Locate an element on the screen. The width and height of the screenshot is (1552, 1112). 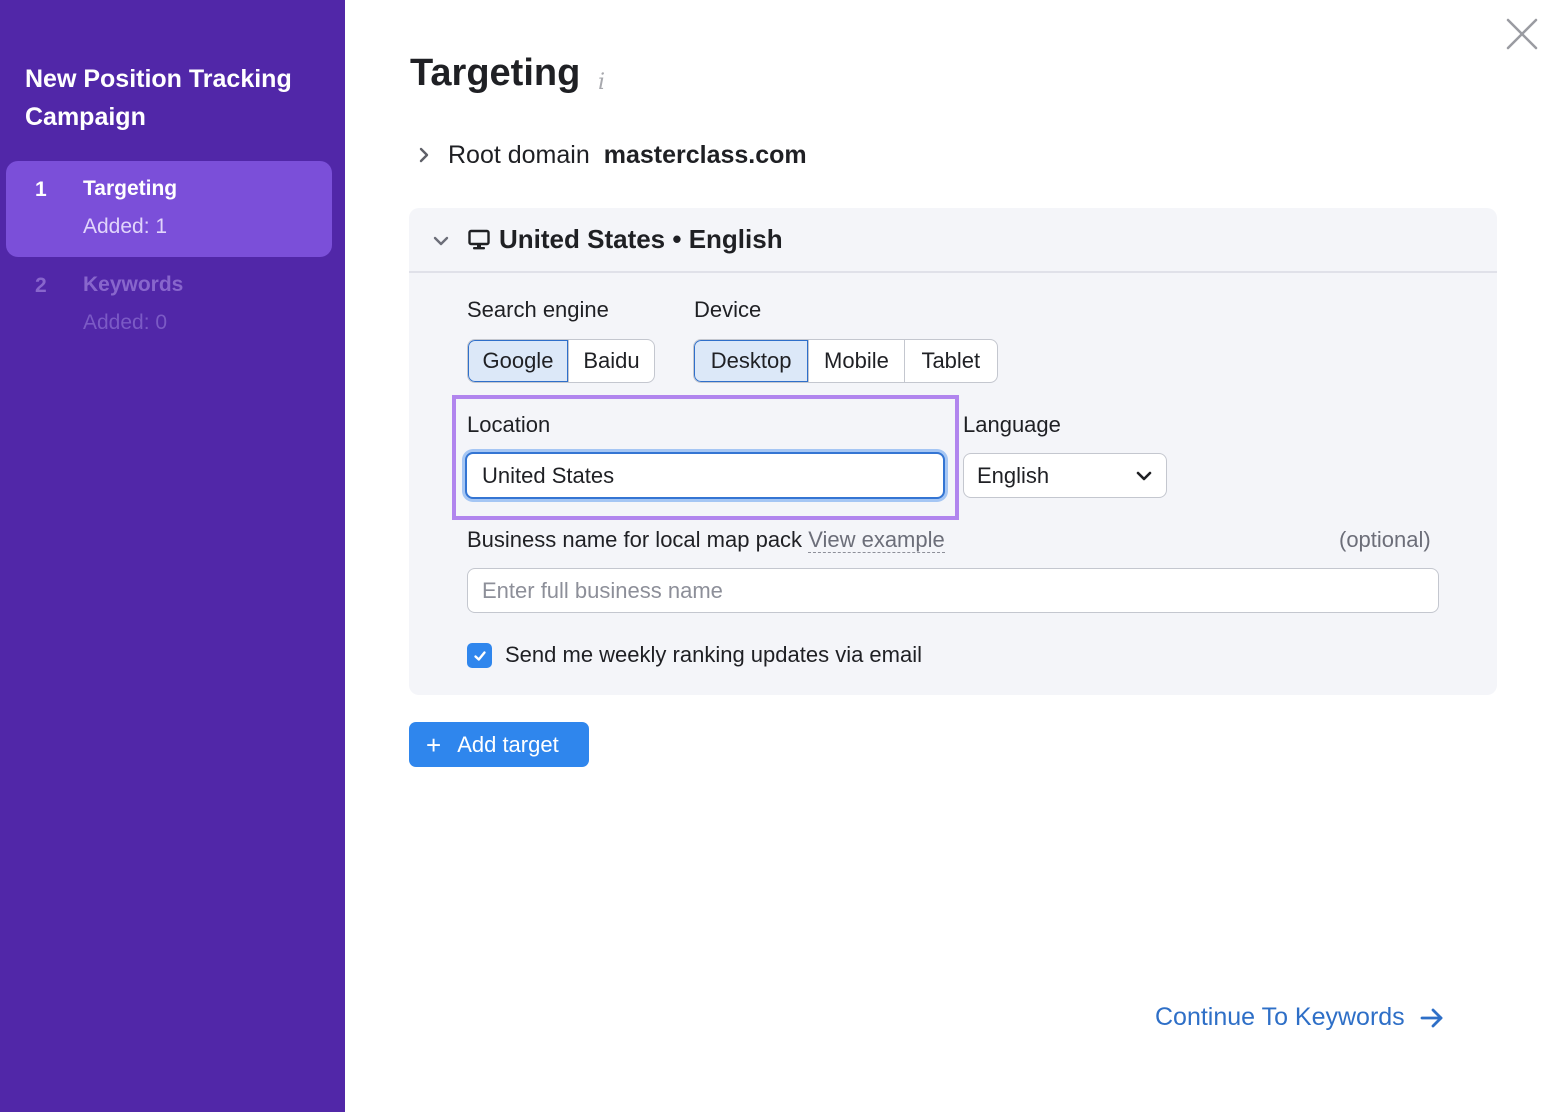
checkmark-icon is located at coordinates (479, 655).